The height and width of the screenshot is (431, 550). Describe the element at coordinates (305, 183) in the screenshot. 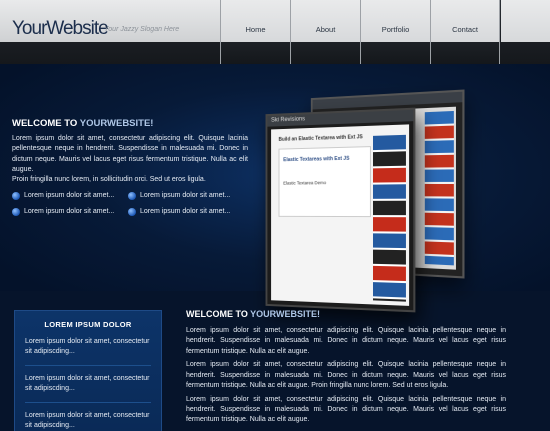

I see `screenshot-box-subtitle: Elastic Textarea Demo` at that location.